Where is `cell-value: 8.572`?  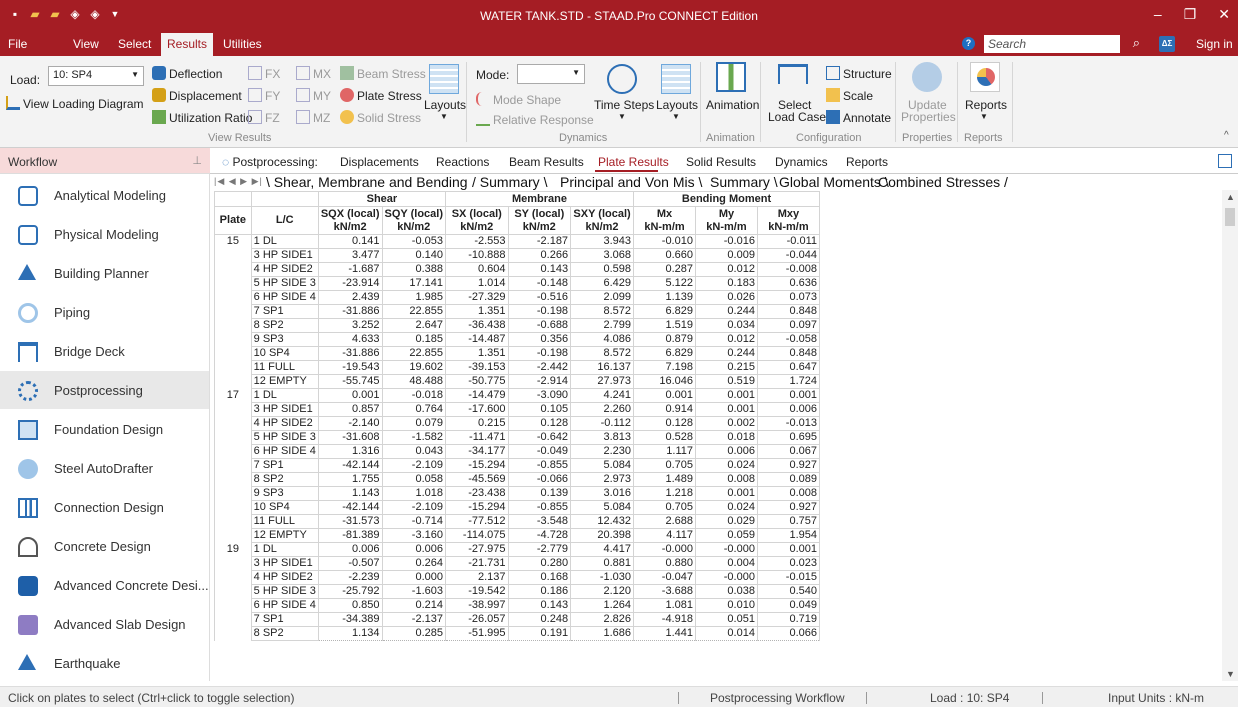 cell-value: 8.572 is located at coordinates (602, 311).